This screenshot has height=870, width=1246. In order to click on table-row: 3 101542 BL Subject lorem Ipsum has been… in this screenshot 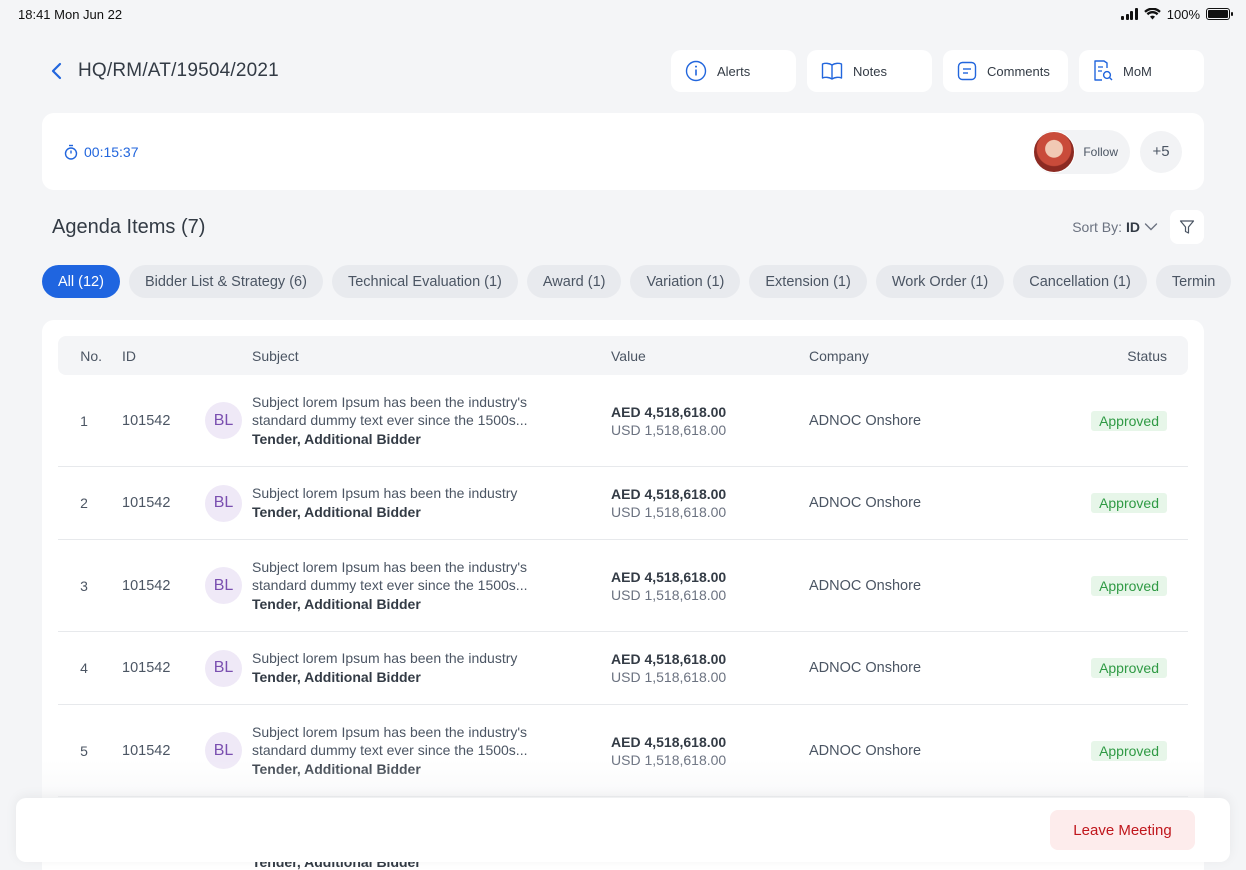, I will do `click(623, 586)`.